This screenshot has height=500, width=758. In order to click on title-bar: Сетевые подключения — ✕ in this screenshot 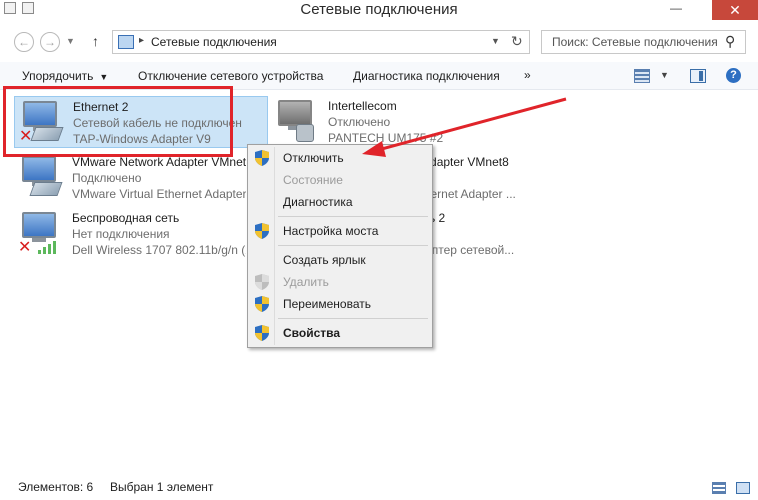, I will do `click(379, 11)`.